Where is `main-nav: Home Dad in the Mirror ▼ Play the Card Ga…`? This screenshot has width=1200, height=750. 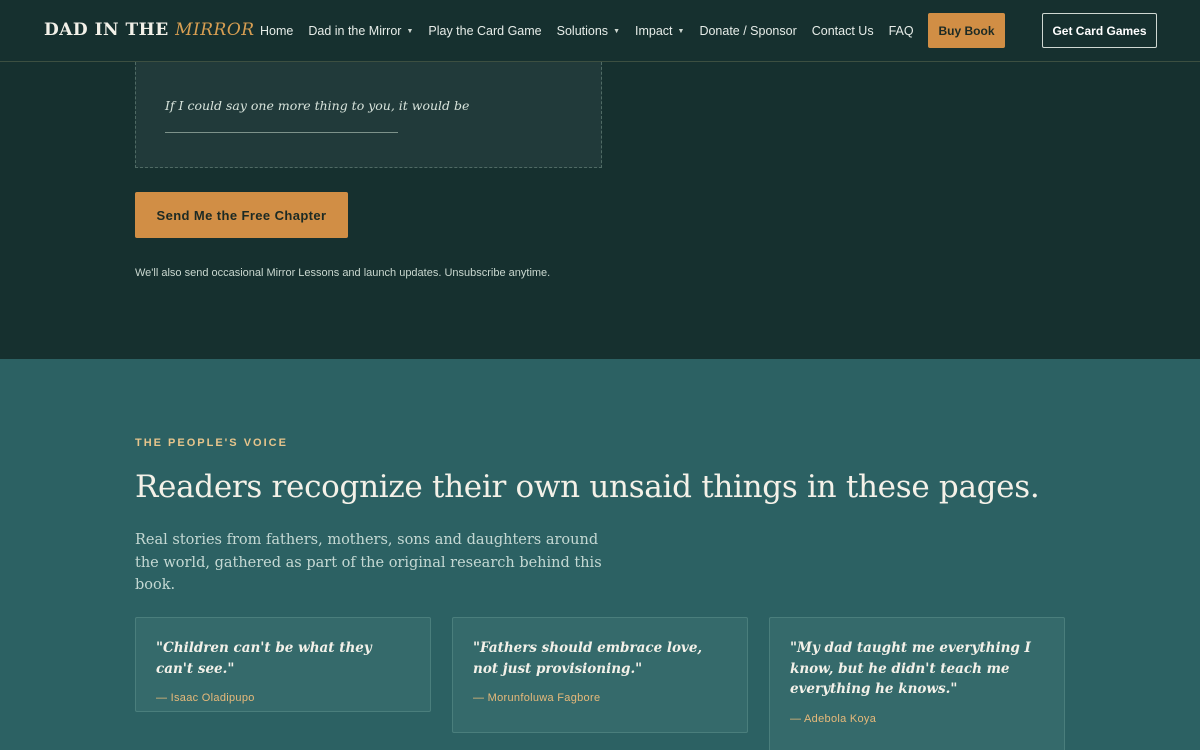
main-nav: Home Dad in the Mirror ▼ Play the Card Ga… is located at coordinates (594, 31).